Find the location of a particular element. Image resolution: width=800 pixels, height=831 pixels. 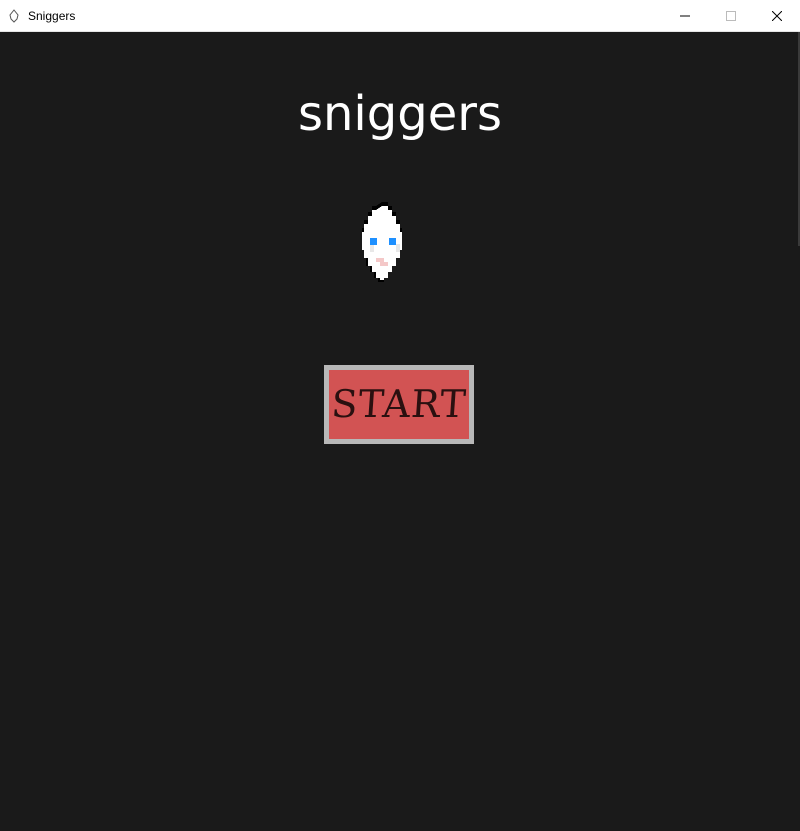

maximize-icon is located at coordinates (731, 16).